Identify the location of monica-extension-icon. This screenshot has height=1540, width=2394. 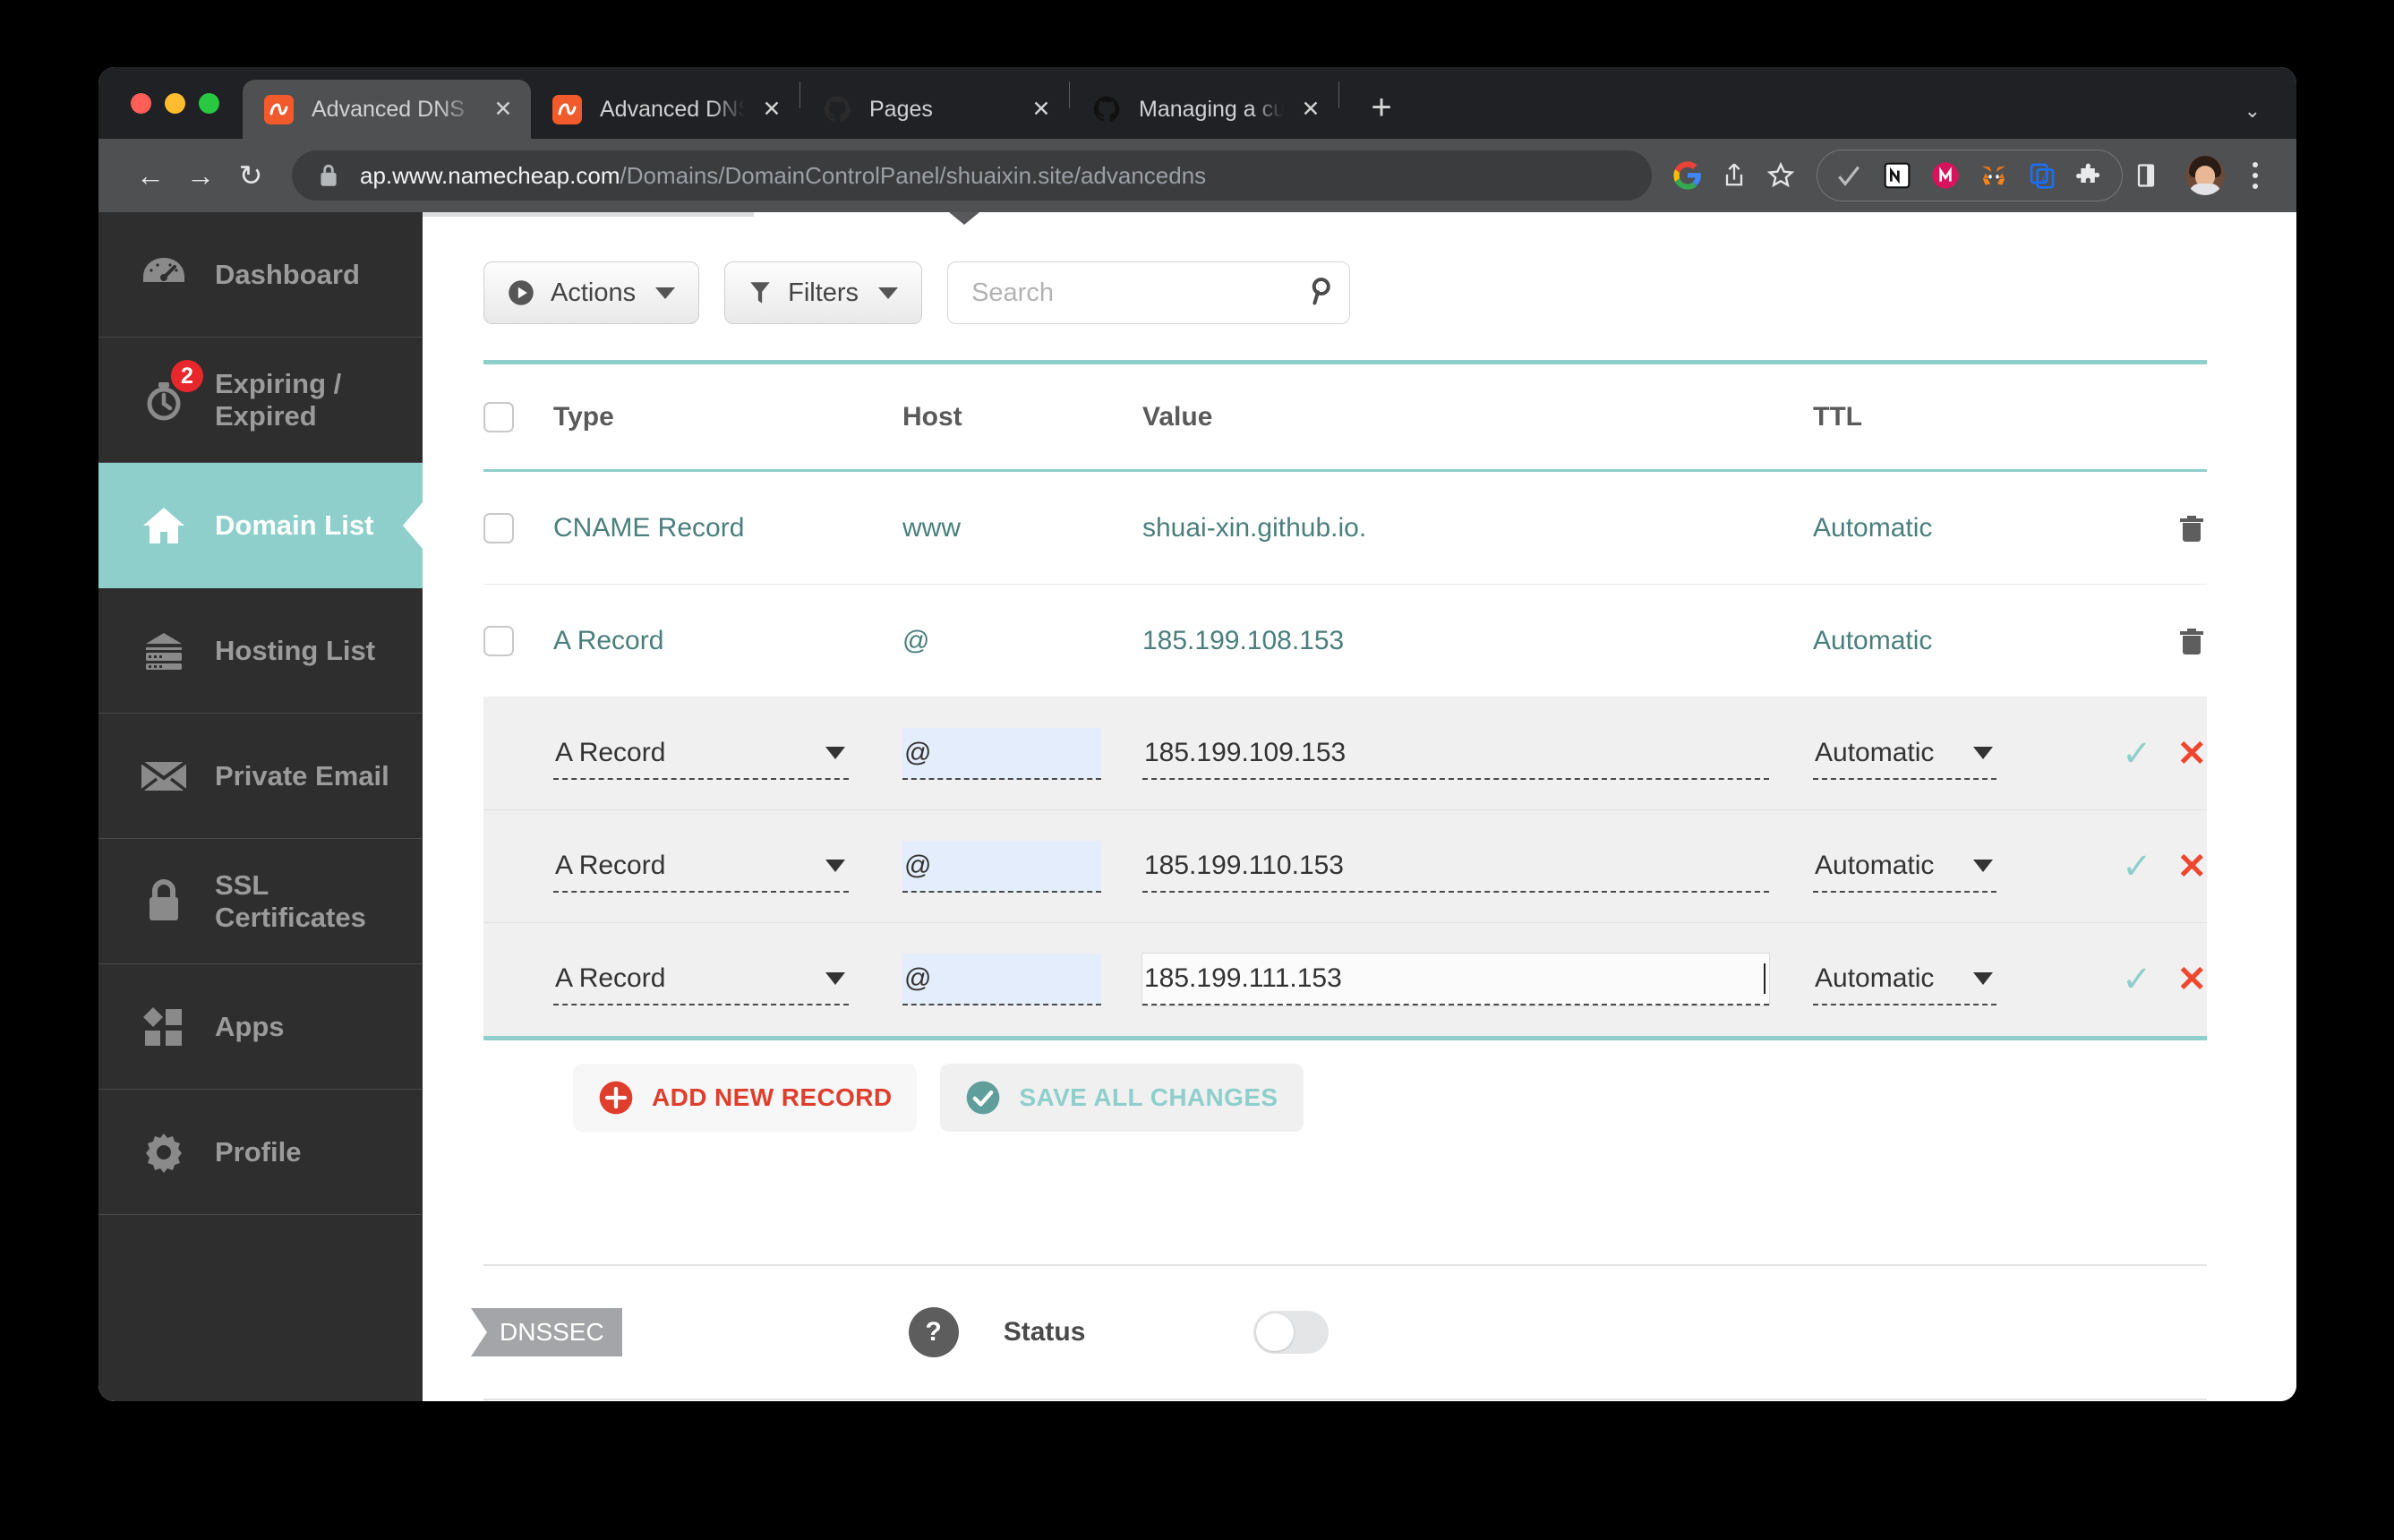
(1945, 175).